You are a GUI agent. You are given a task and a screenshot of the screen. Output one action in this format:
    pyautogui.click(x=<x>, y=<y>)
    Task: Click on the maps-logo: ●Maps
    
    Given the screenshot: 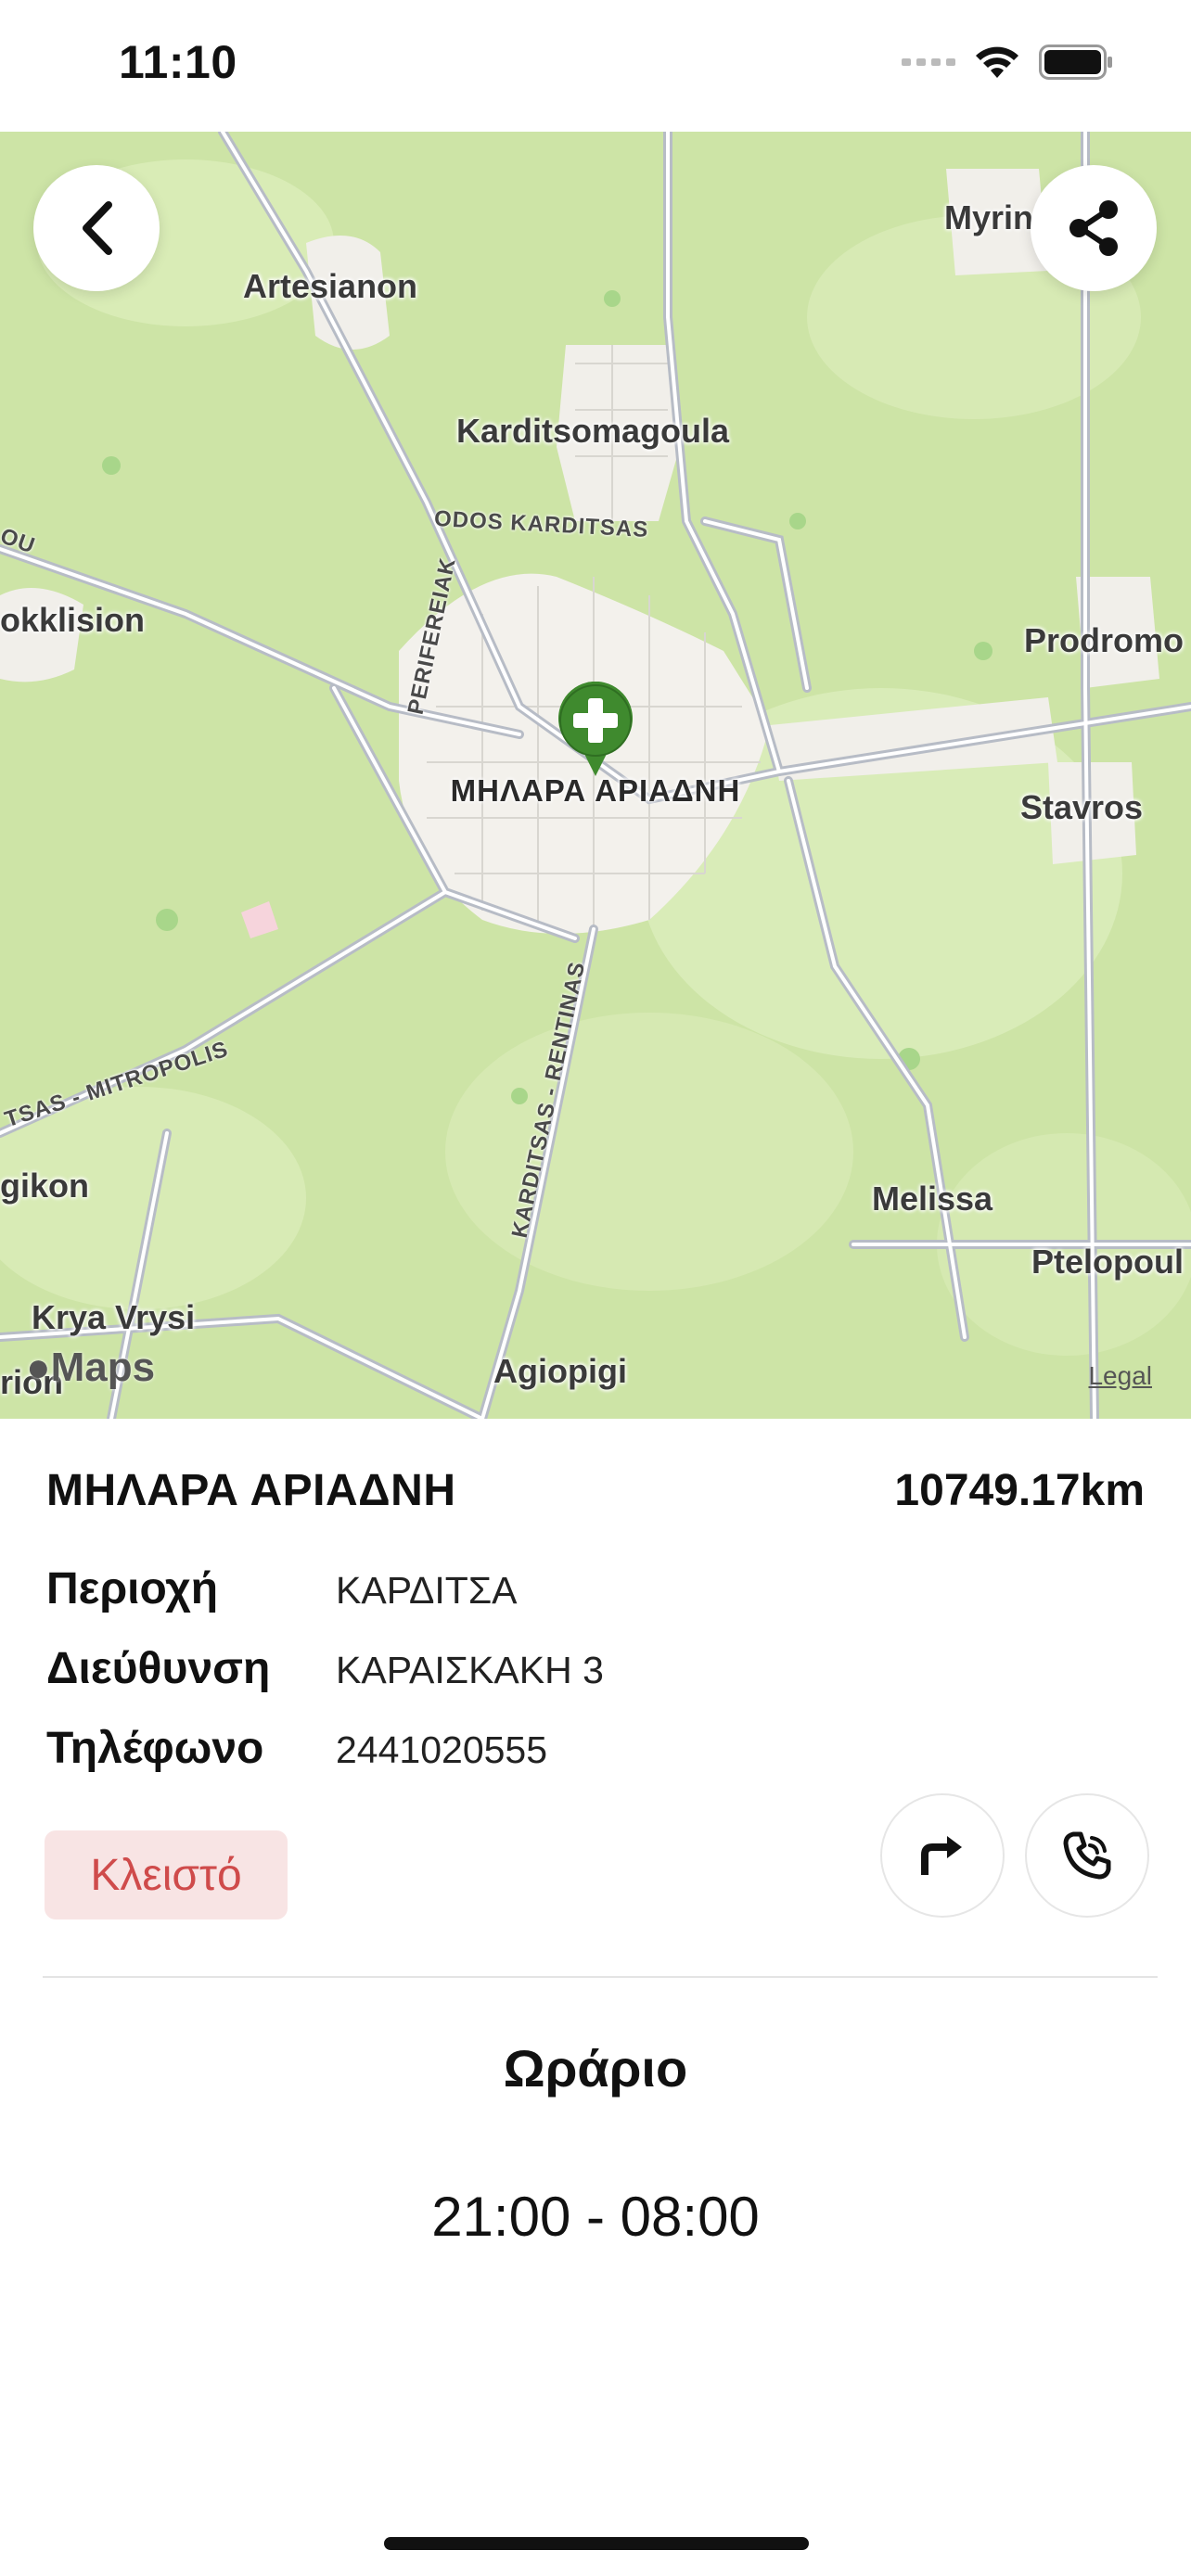 What is the action you would take?
    pyautogui.click(x=90, y=1368)
    